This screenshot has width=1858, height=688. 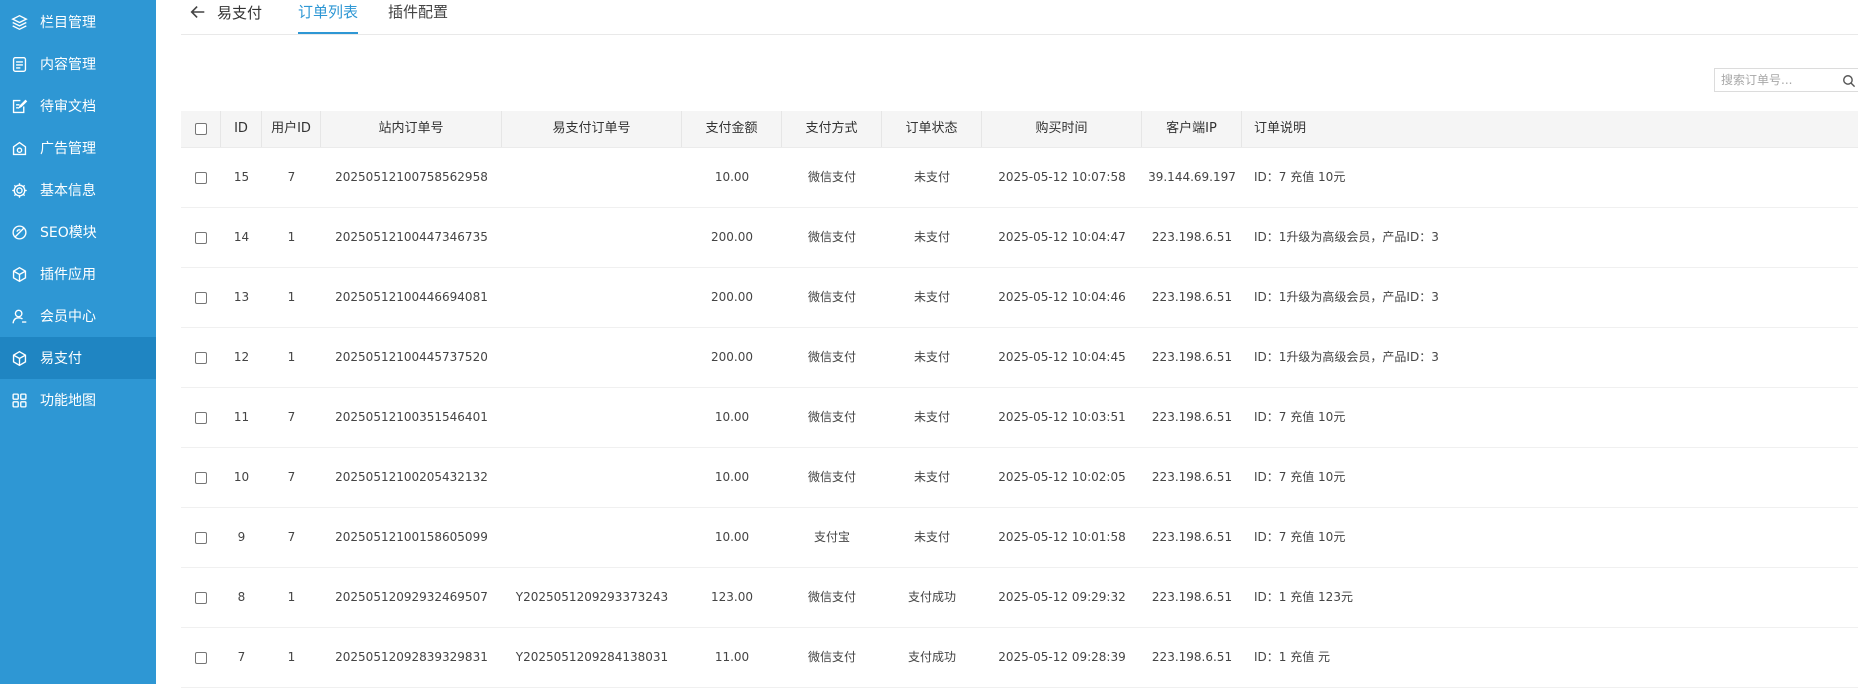 I want to click on header-status: 订单状态, so click(x=932, y=129).